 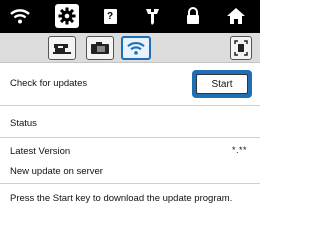 I want to click on help-glyph: ?, so click(x=110, y=16).